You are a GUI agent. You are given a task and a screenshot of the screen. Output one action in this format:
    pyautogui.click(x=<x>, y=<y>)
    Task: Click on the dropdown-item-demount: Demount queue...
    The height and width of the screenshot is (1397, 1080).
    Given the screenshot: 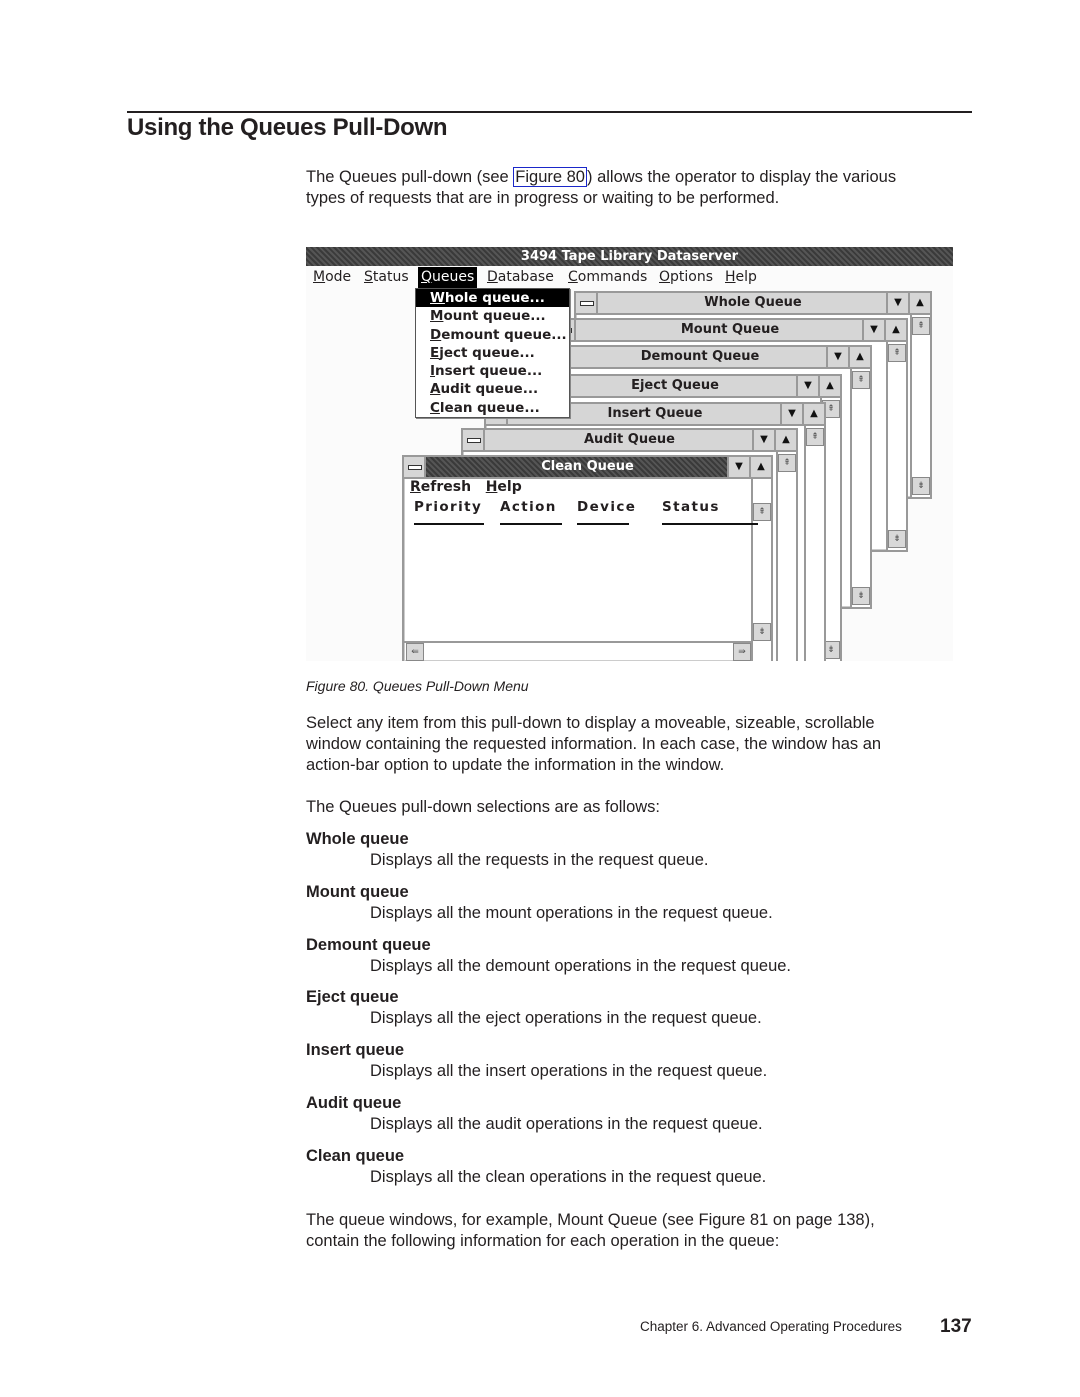 What is the action you would take?
    pyautogui.click(x=492, y=335)
    